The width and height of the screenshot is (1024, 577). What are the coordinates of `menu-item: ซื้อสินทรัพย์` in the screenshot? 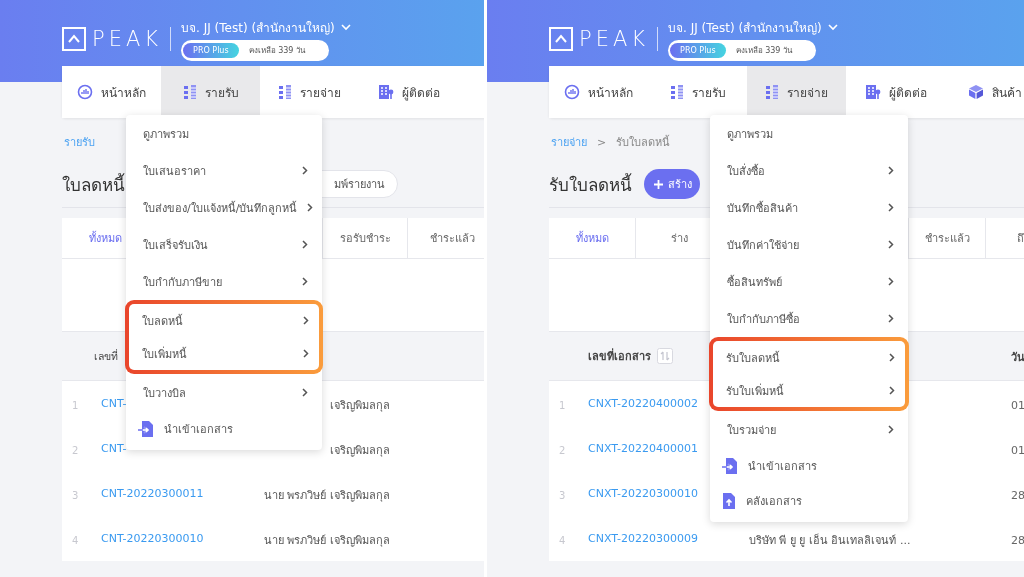 It's located at (809, 281).